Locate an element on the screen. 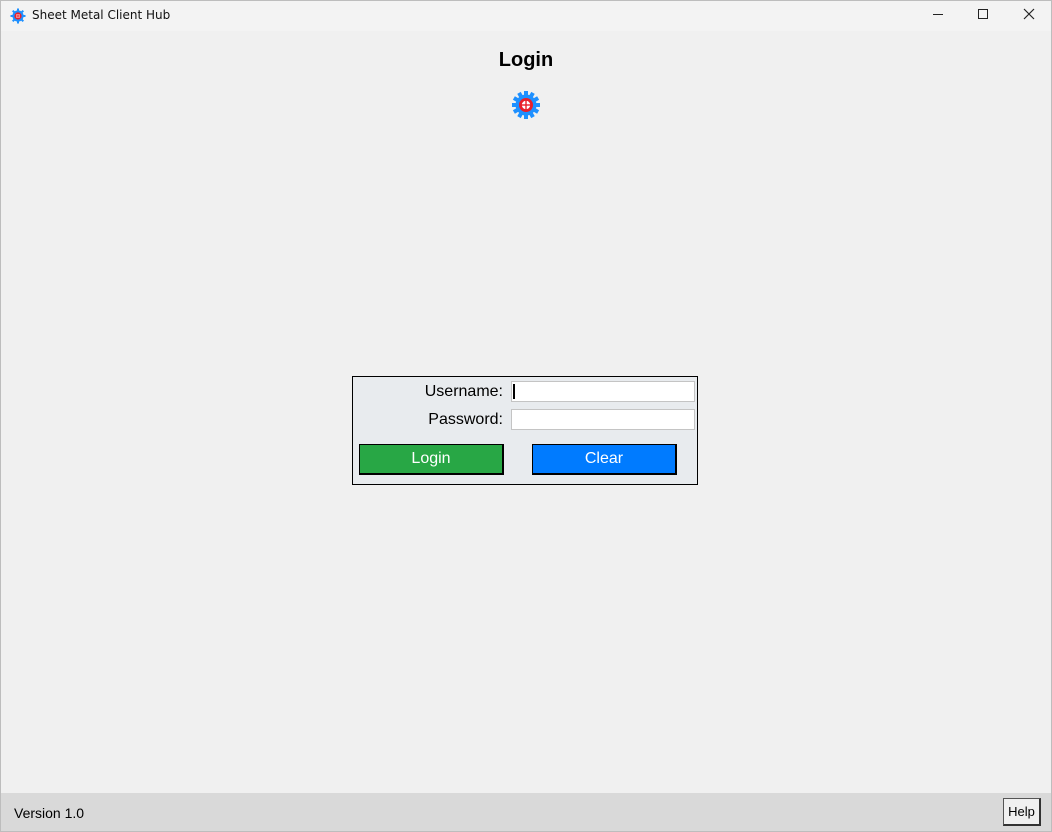 This screenshot has width=1052, height=832. password-label: Password: is located at coordinates (465, 419).